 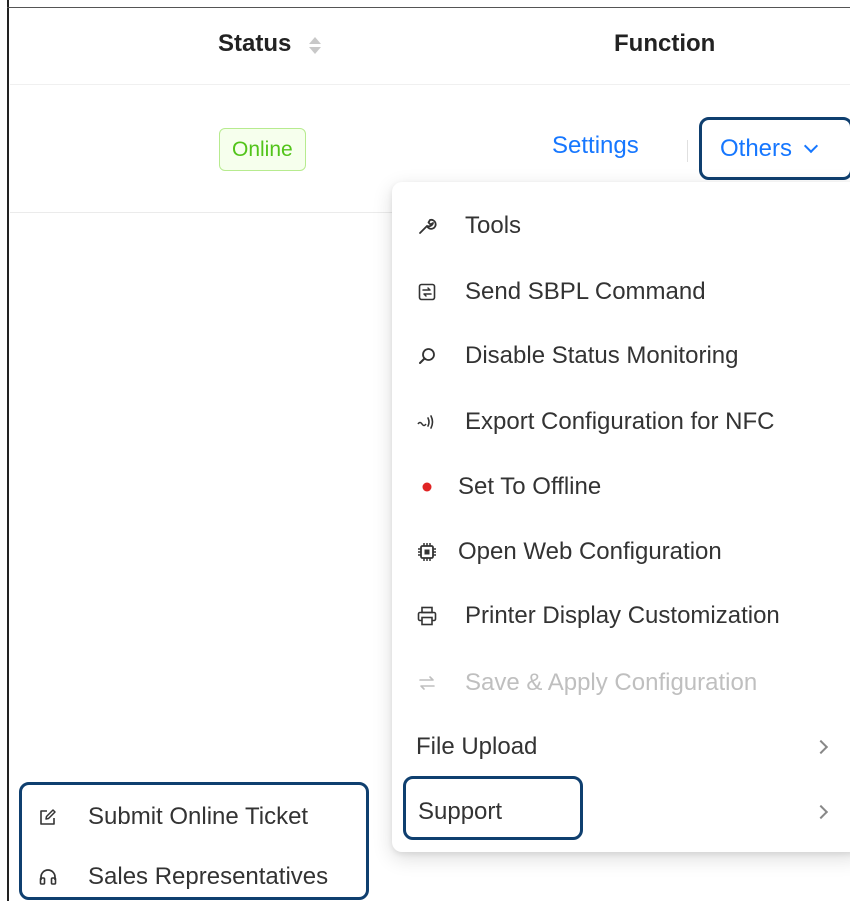 I want to click on others-dropdown-button: Others, so click(x=774, y=148).